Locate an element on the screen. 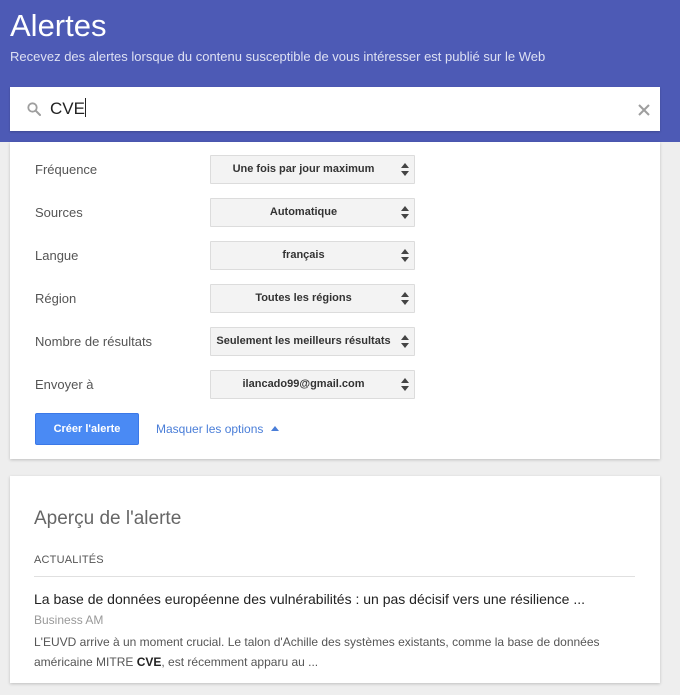  option-label-send-to: Envoyer à is located at coordinates (64, 384).